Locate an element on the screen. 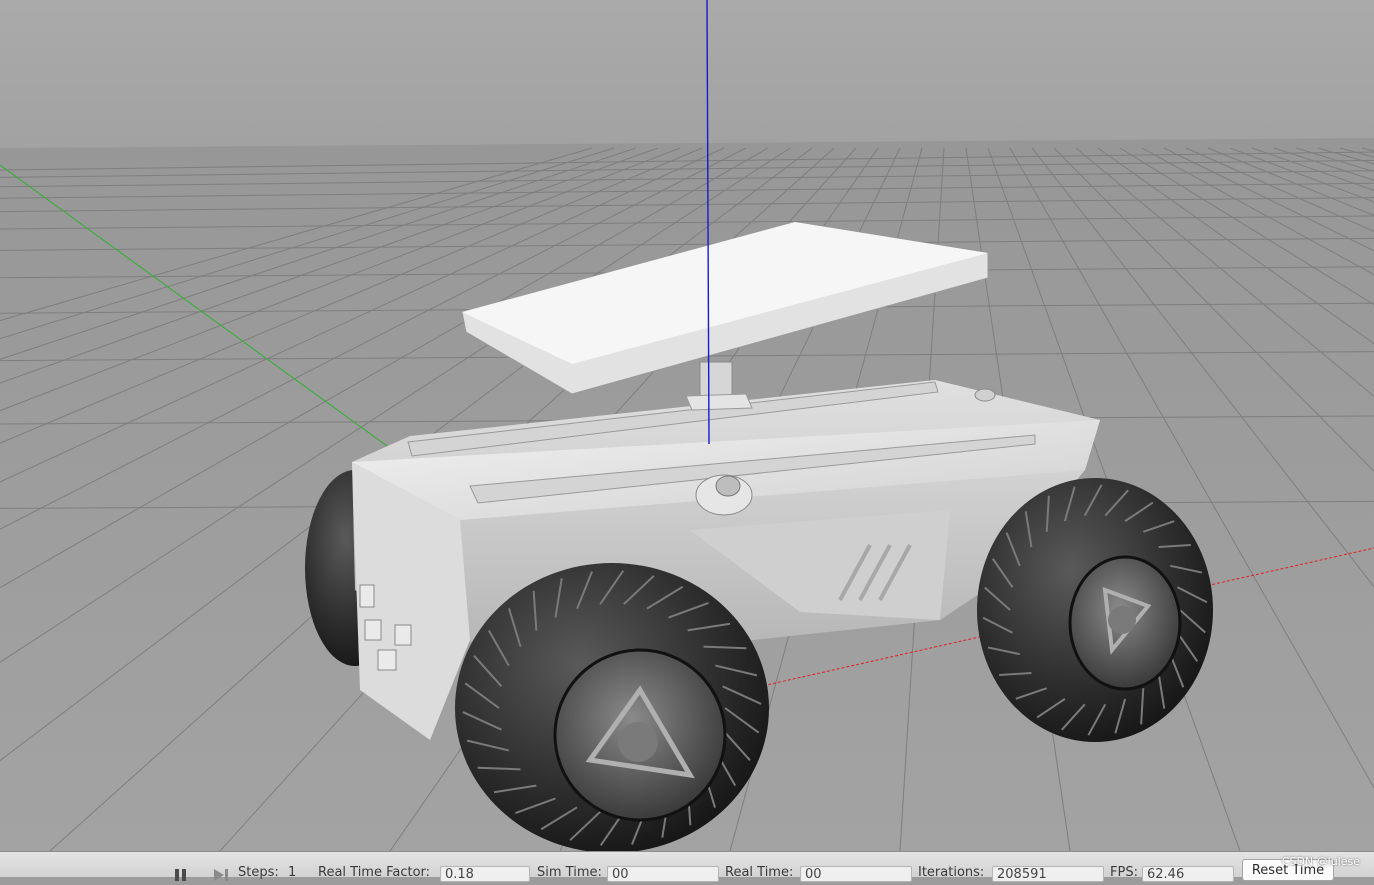 Image resolution: width=1374 pixels, height=885 pixels. fps-label: FPS: is located at coordinates (1124, 872).